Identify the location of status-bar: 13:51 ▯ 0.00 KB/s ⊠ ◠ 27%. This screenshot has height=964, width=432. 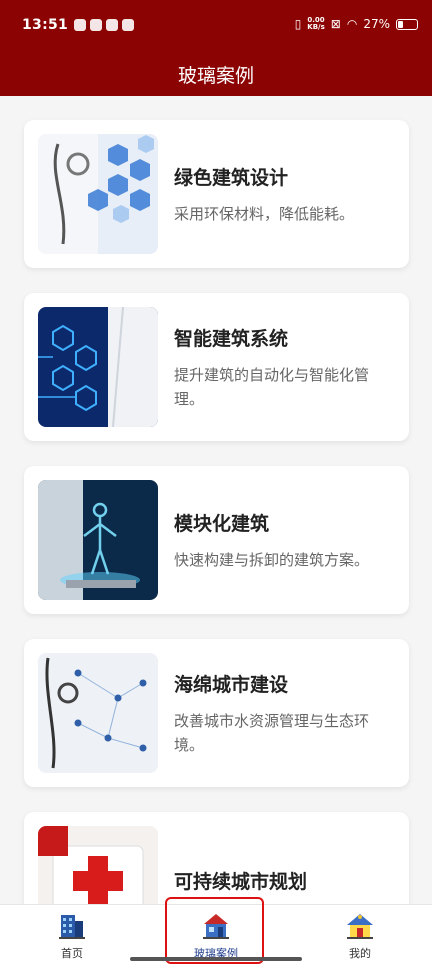
(216, 26).